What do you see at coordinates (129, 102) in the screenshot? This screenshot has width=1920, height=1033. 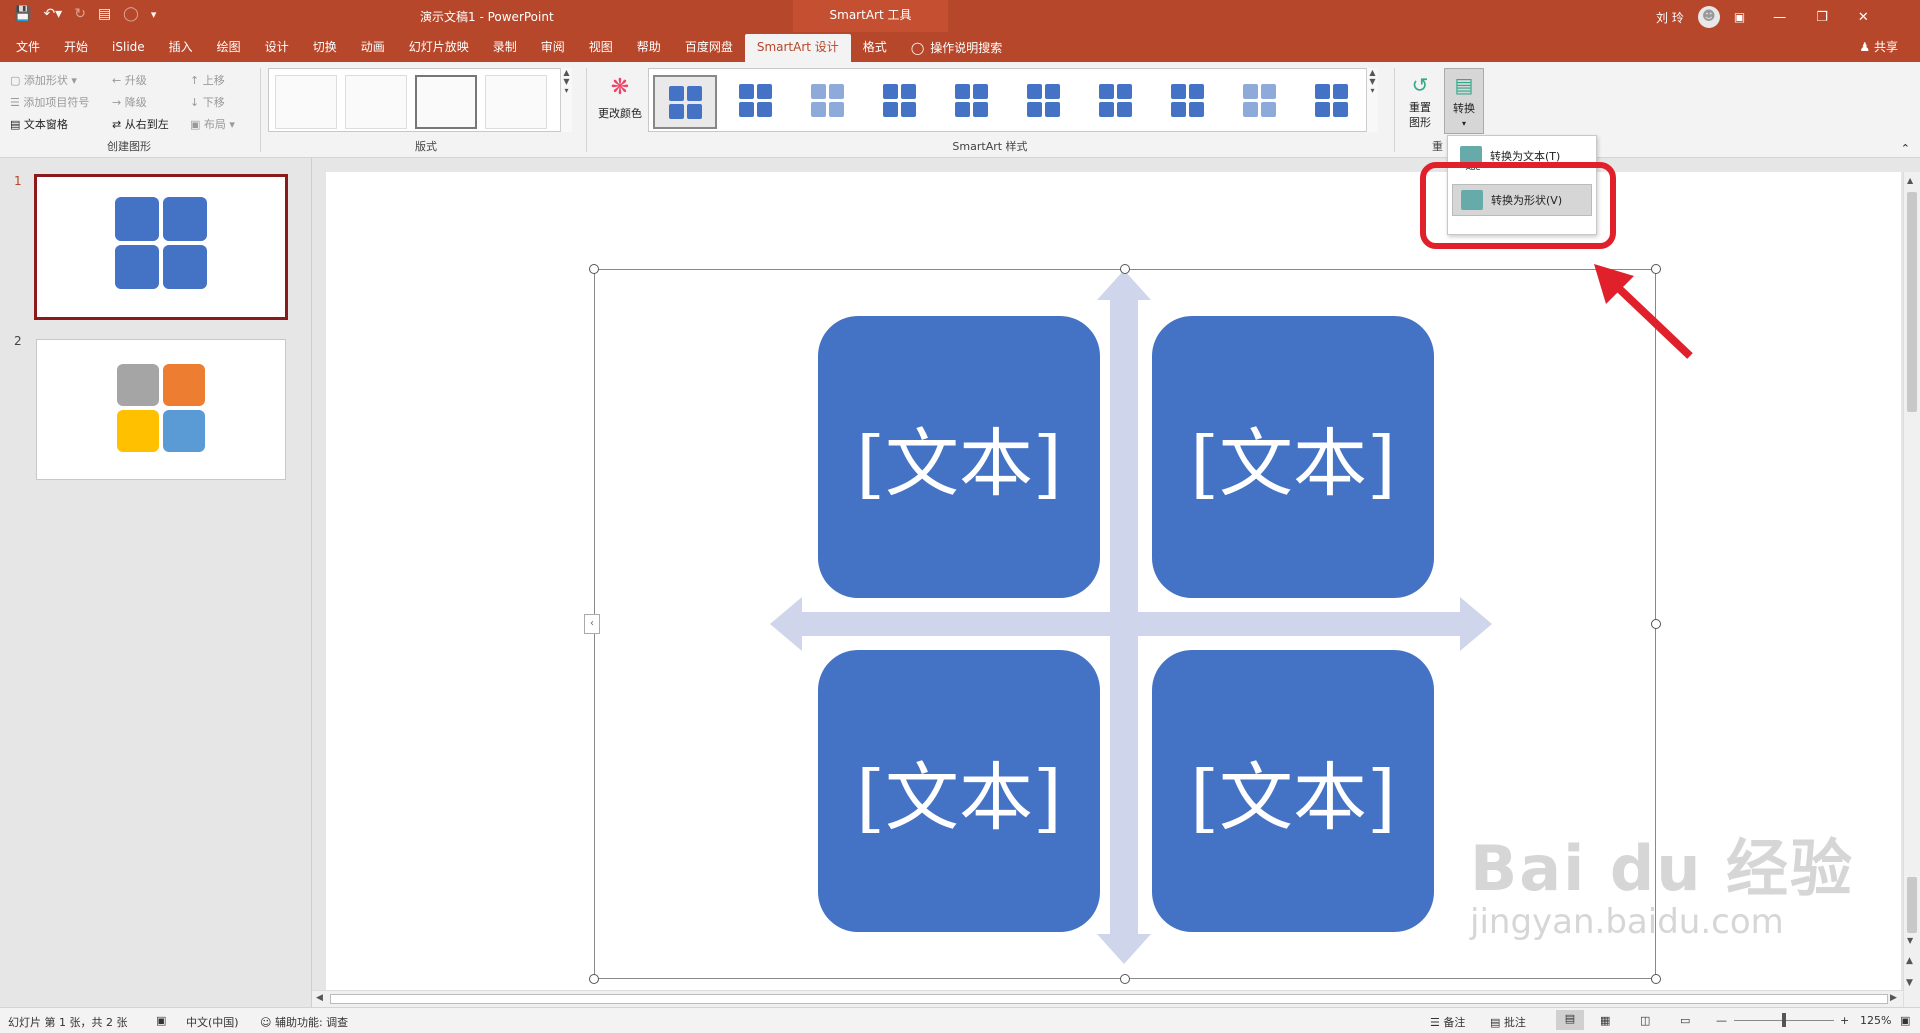 I see `demote-button: → 降级` at bounding box center [129, 102].